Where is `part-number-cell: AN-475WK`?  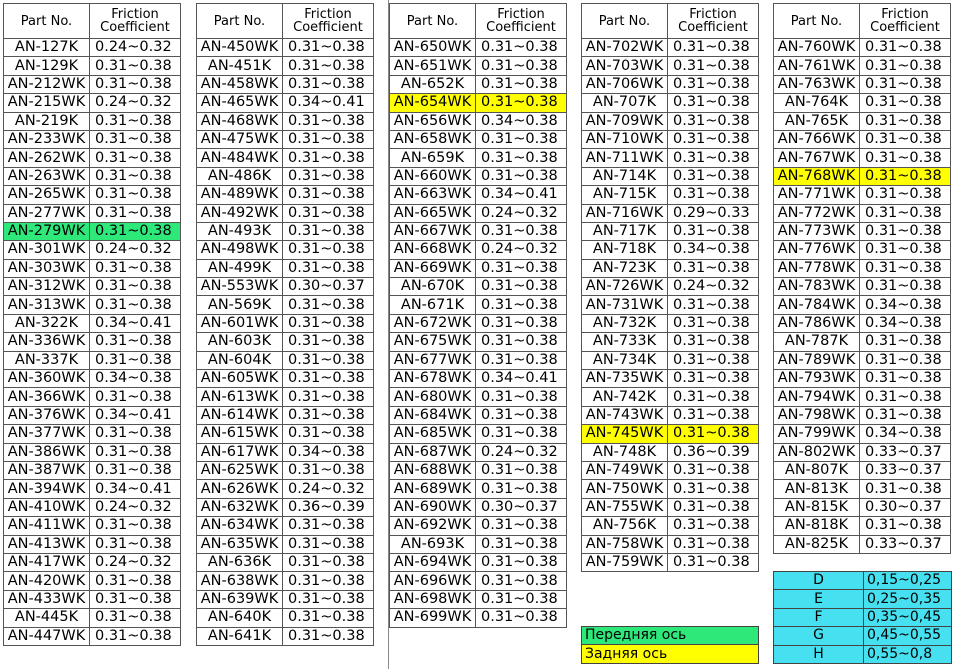
part-number-cell: AN-475WK is located at coordinates (239, 139).